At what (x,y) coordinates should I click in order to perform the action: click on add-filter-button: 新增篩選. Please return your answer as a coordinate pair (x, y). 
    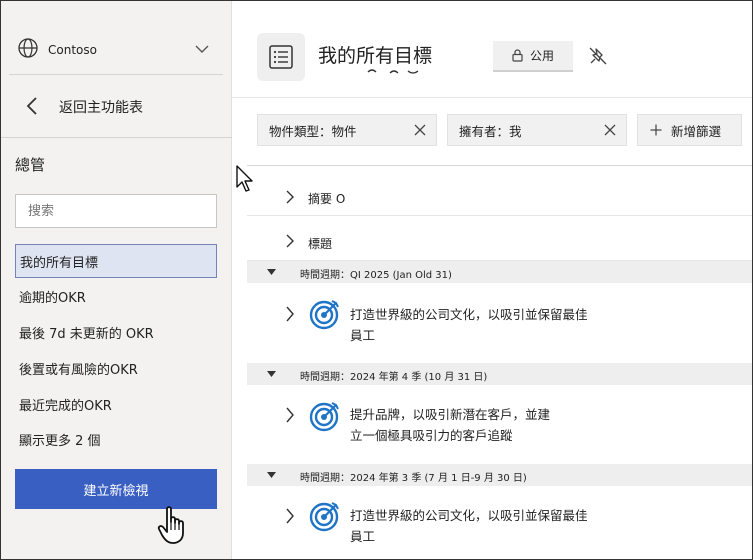
    Looking at the image, I should click on (689, 130).